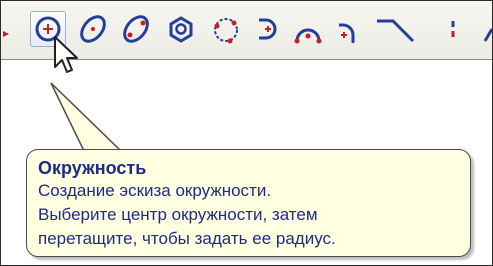  I want to click on tooltip-description-line-1: Создание эскиза окружности., so click(155, 190).